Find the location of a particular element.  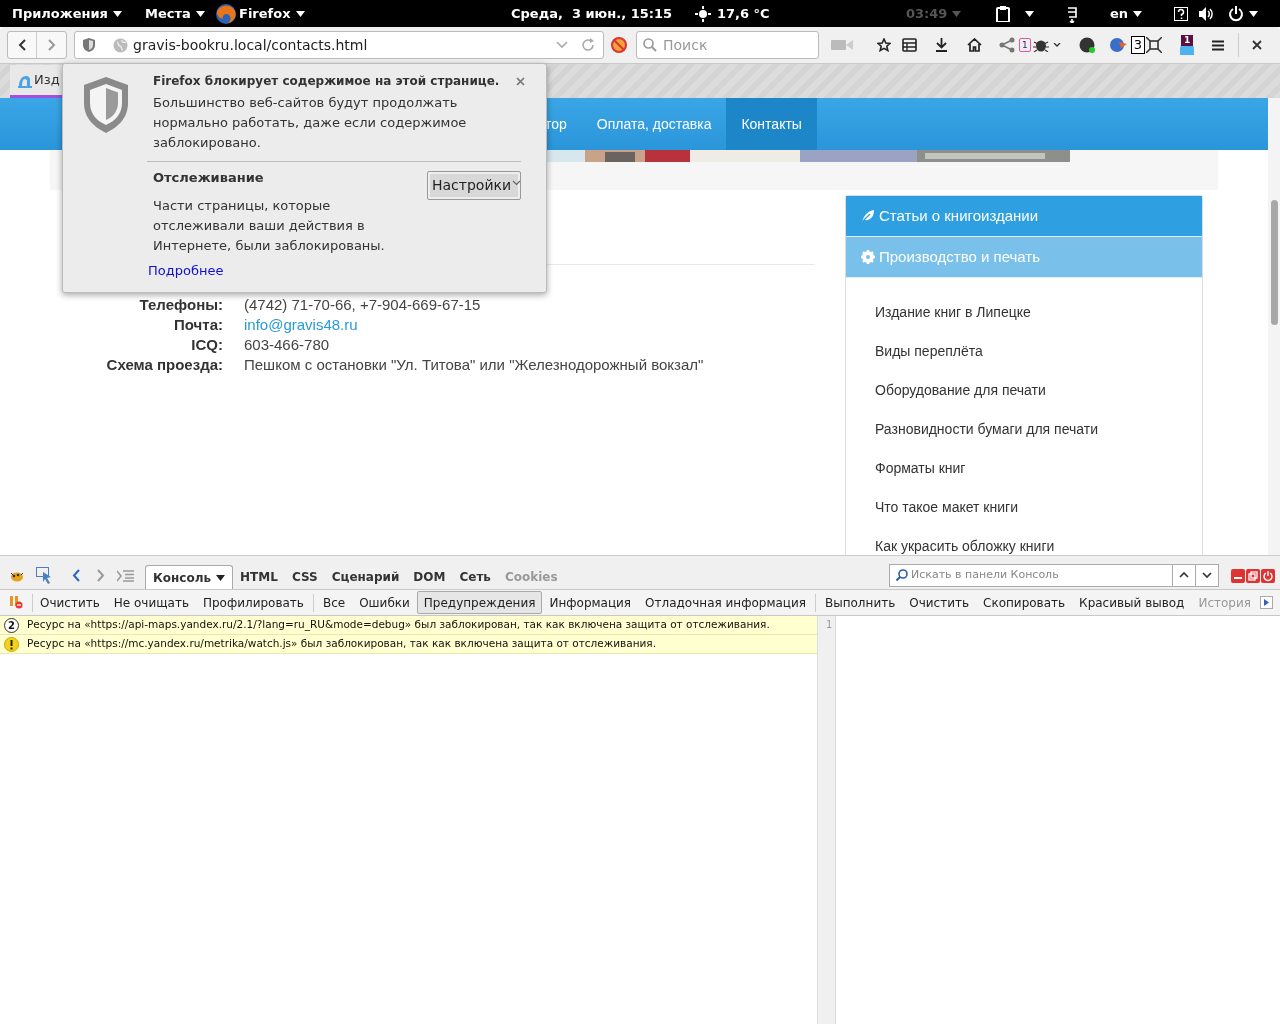

toolbar-button: Выполнить is located at coordinates (860, 602).